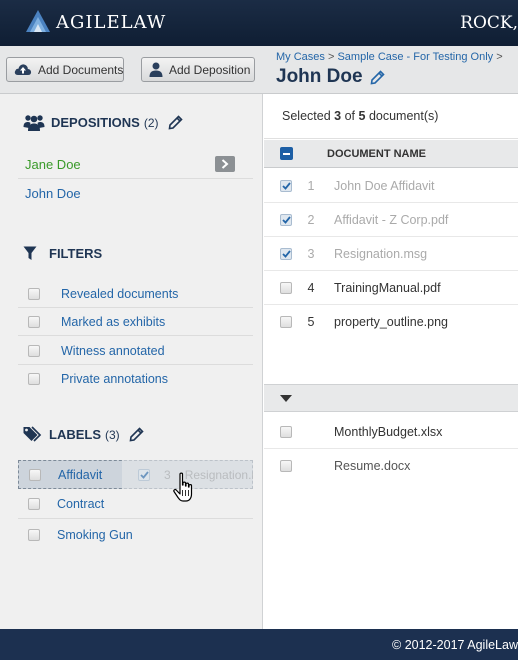 The image size is (518, 660). Describe the element at coordinates (33, 434) in the screenshot. I see `tags-icon` at that location.